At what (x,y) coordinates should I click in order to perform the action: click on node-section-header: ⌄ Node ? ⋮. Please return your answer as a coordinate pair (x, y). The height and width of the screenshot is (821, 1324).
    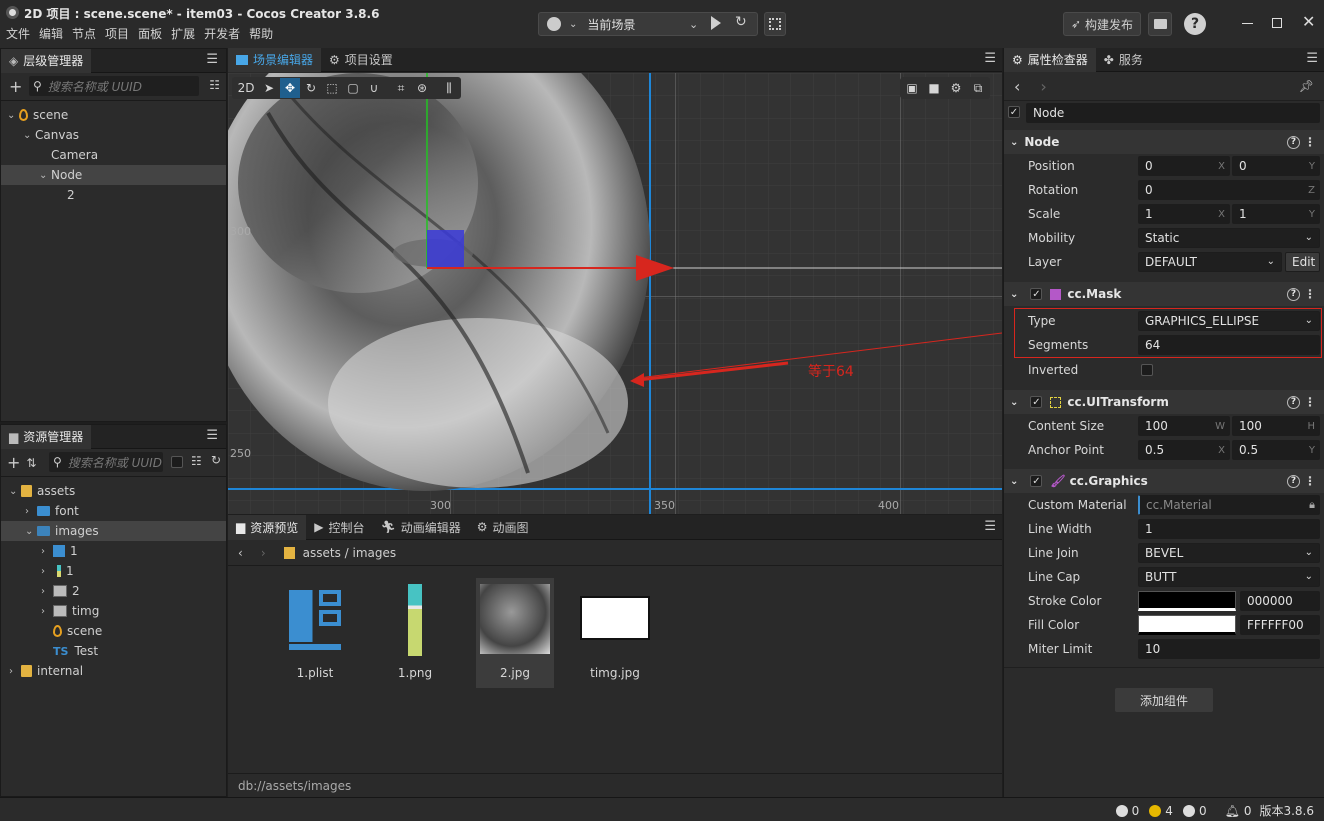
    Looking at the image, I should click on (1164, 142).